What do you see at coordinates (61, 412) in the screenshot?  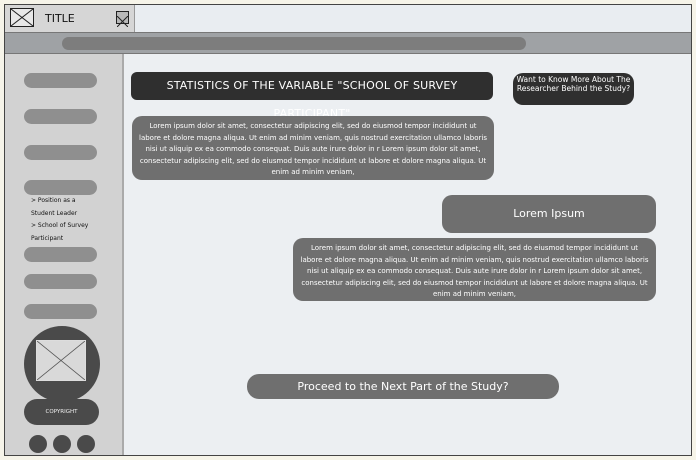 I see `copyright-badge: COPYRIGHT` at bounding box center [61, 412].